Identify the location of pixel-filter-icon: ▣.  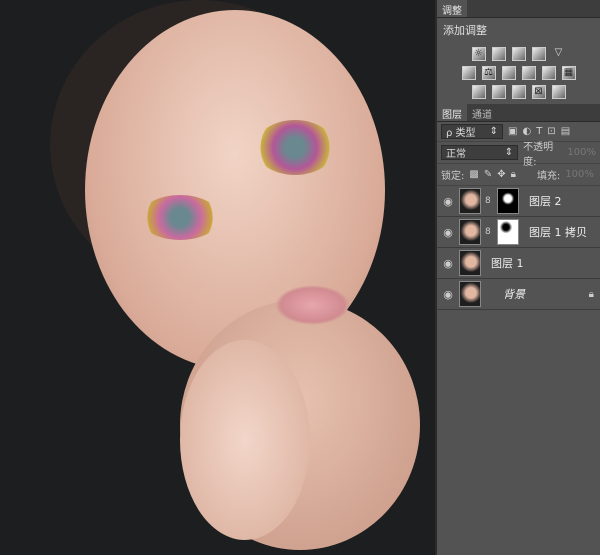
(512, 131).